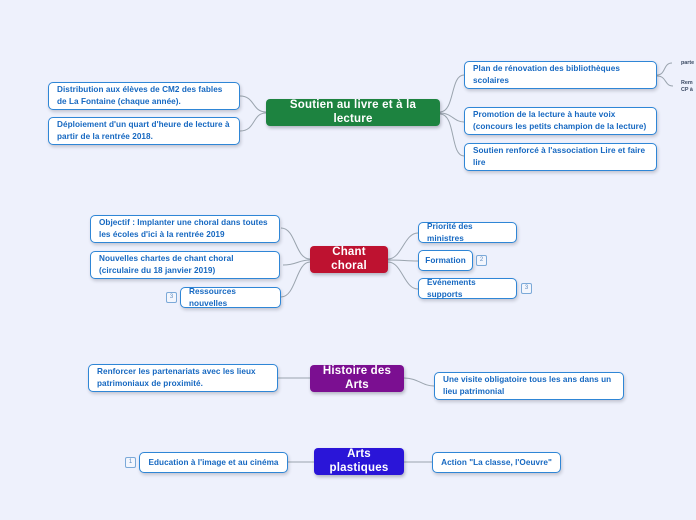 Image resolution: width=696 pixels, height=520 pixels. Describe the element at coordinates (171, 297) in the screenshot. I see `note-badge-ressources-nouvelles: 3` at that location.